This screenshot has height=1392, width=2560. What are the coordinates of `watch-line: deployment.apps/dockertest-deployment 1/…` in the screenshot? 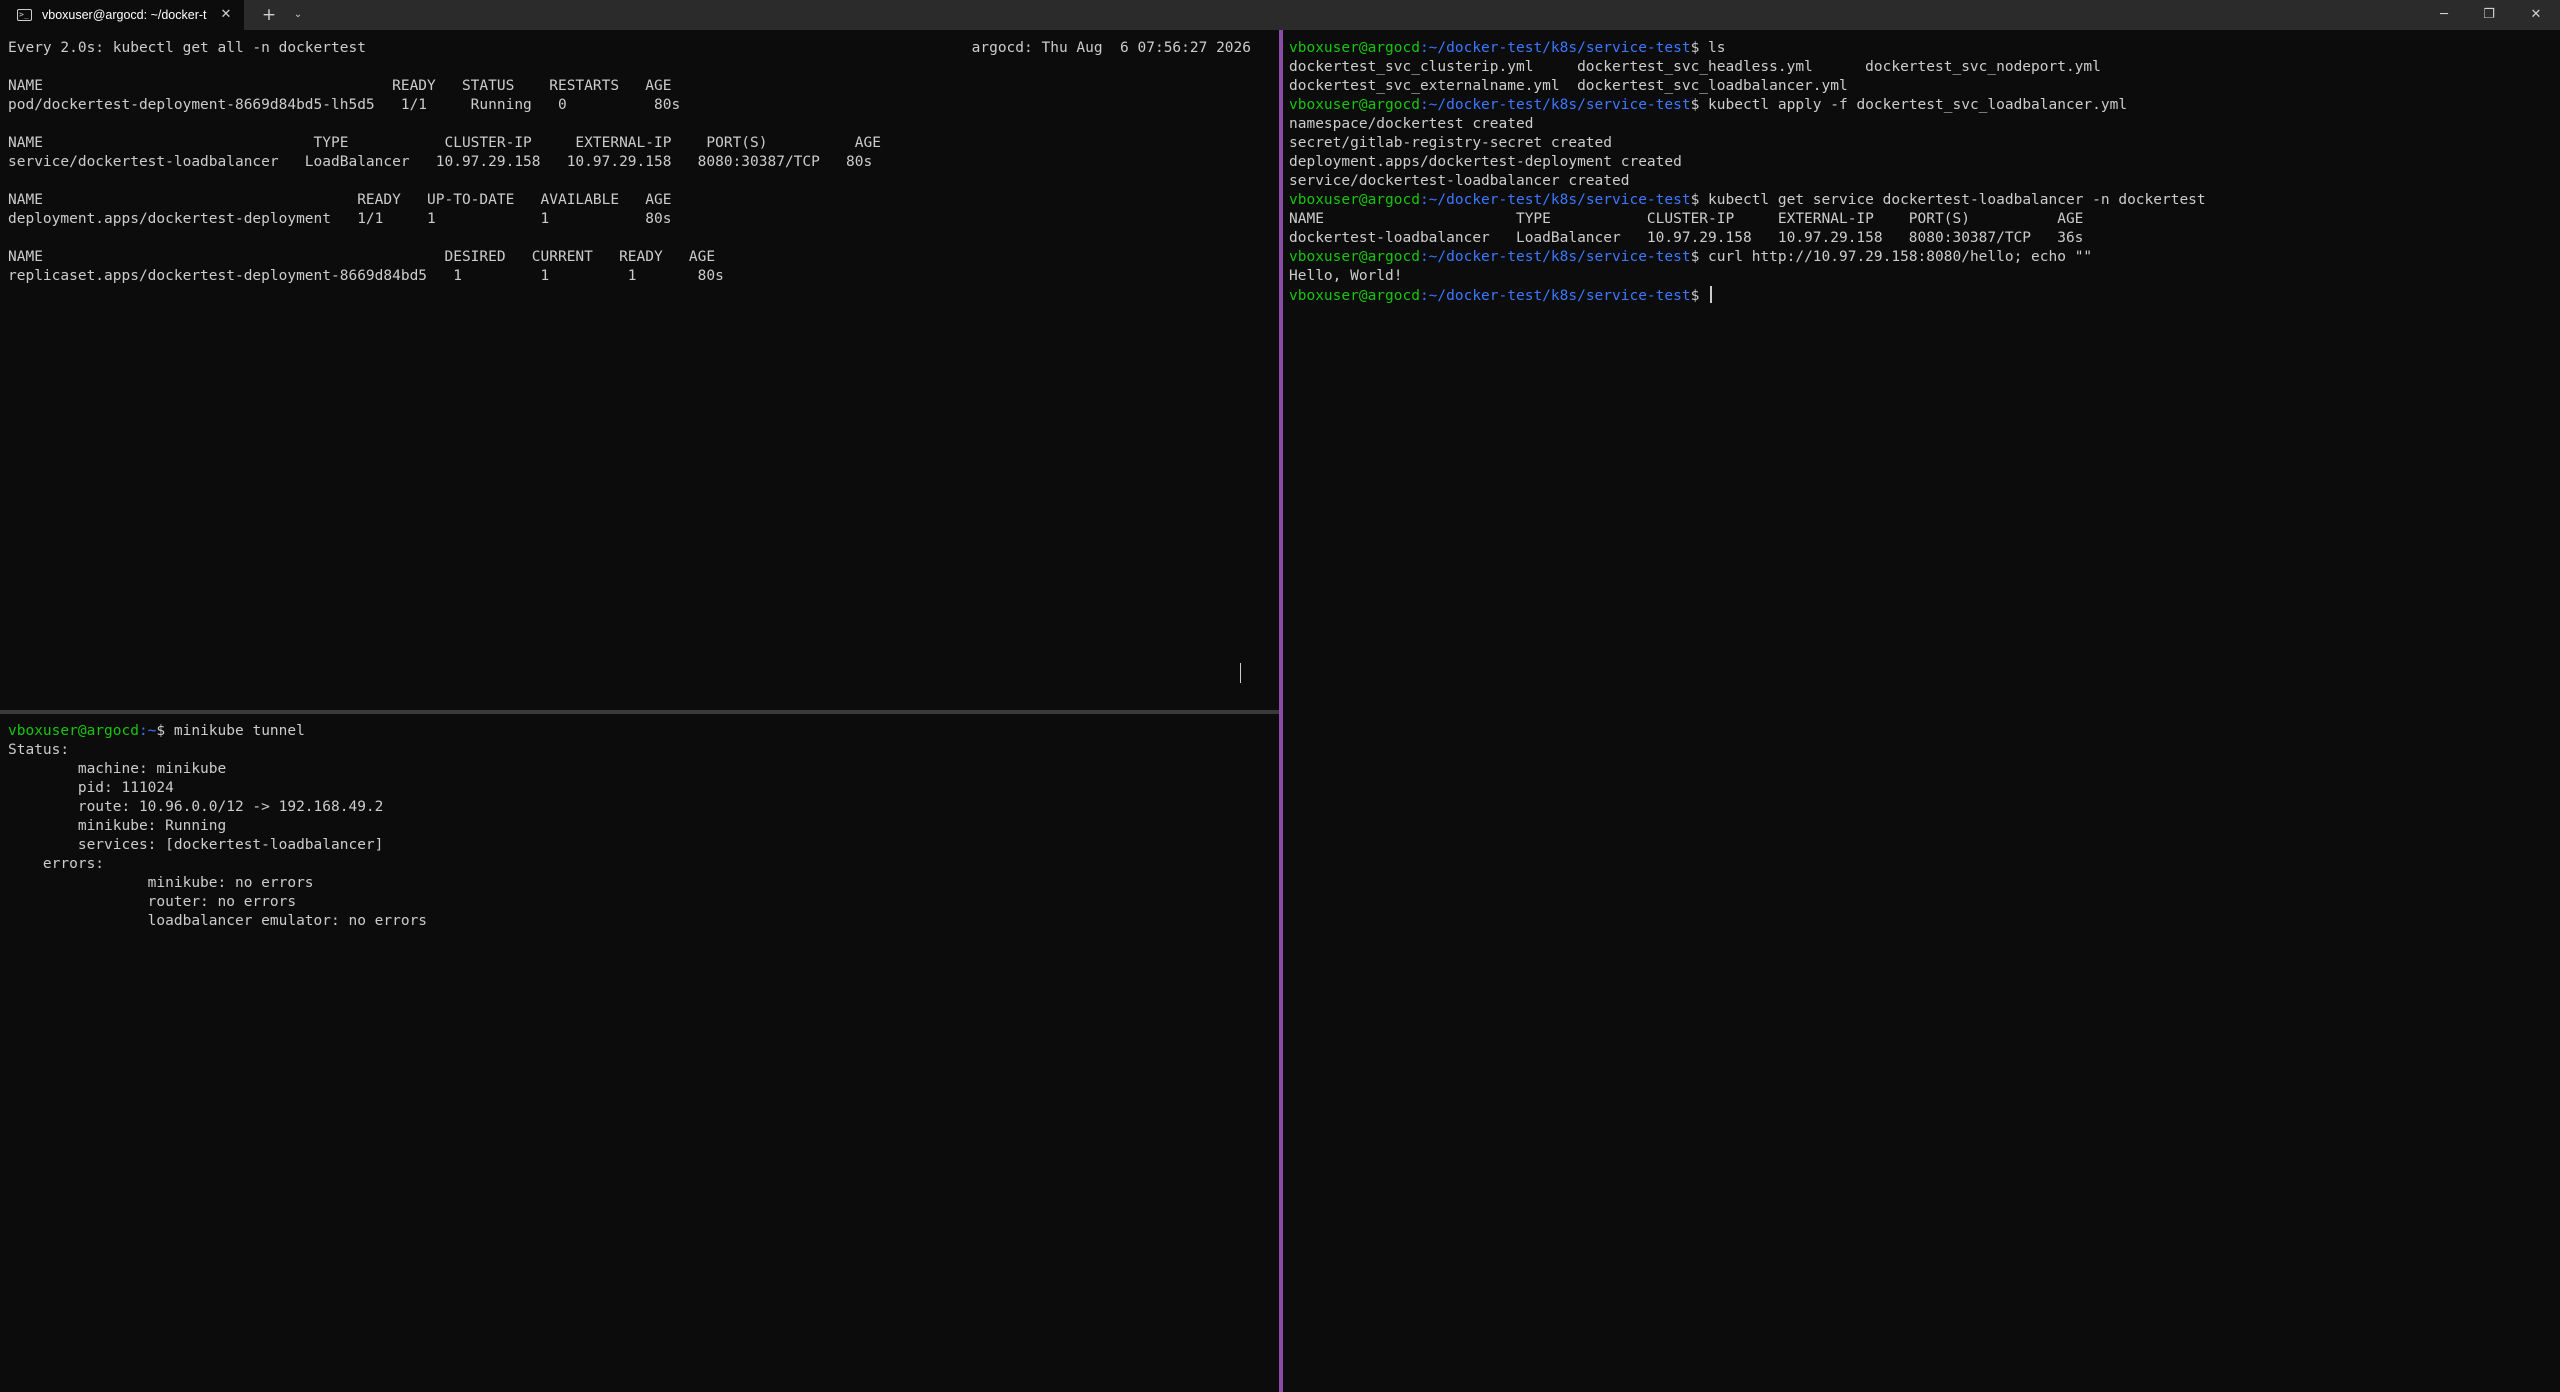 It's located at (340, 219).